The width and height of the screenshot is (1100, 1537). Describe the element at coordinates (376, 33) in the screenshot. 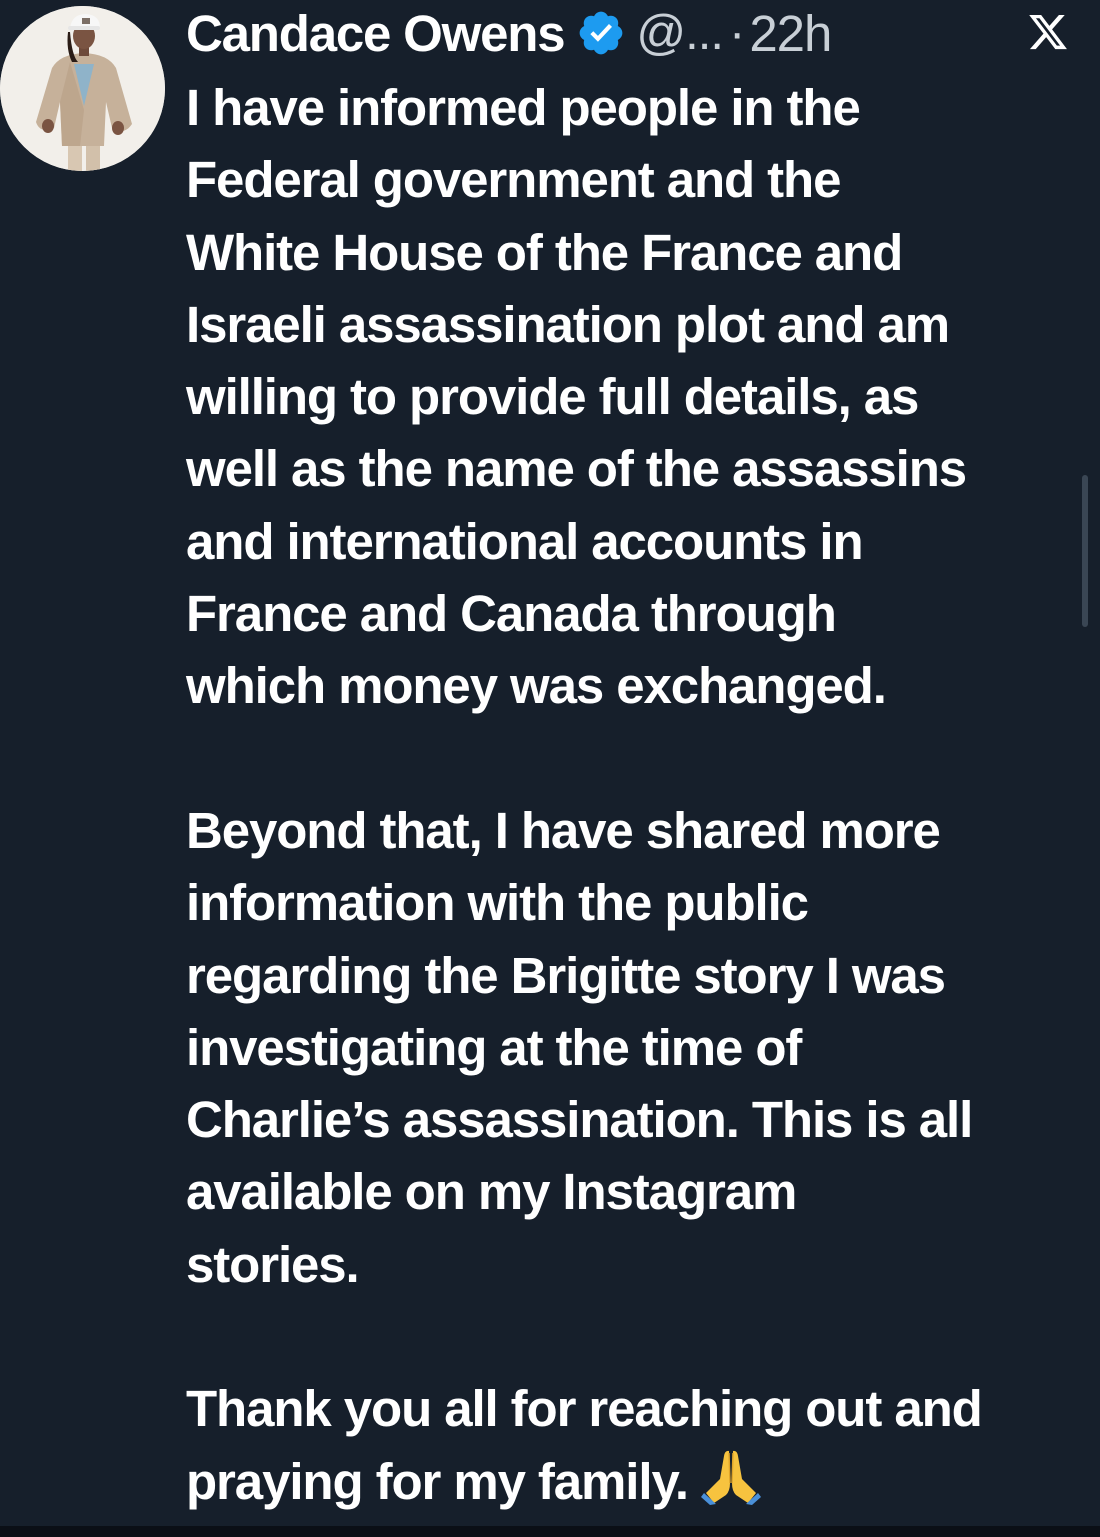

I see `author-display-name: Candace Owens` at that location.